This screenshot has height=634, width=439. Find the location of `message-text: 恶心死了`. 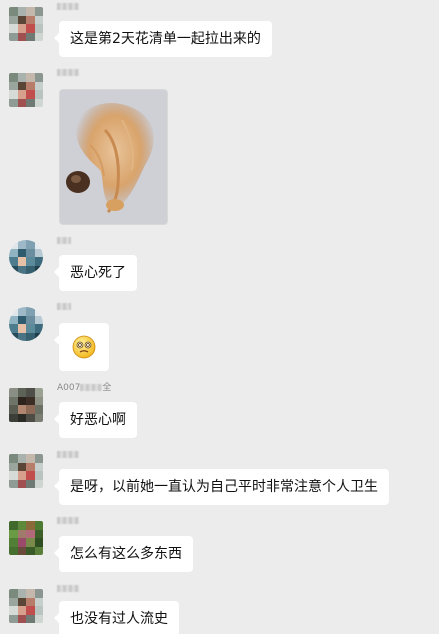

message-text: 恶心死了 is located at coordinates (98, 273).